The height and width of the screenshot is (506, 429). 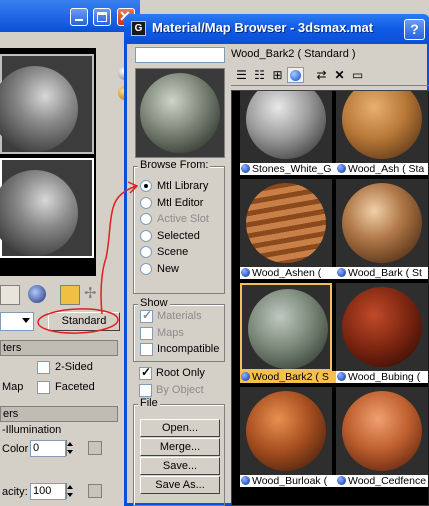 I want to click on material-thumbnail: Wood_Burloak (, so click(x=288, y=437).